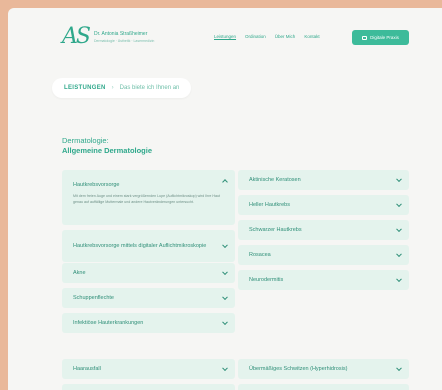  I want to click on accordion-next-right, so click(323, 387).